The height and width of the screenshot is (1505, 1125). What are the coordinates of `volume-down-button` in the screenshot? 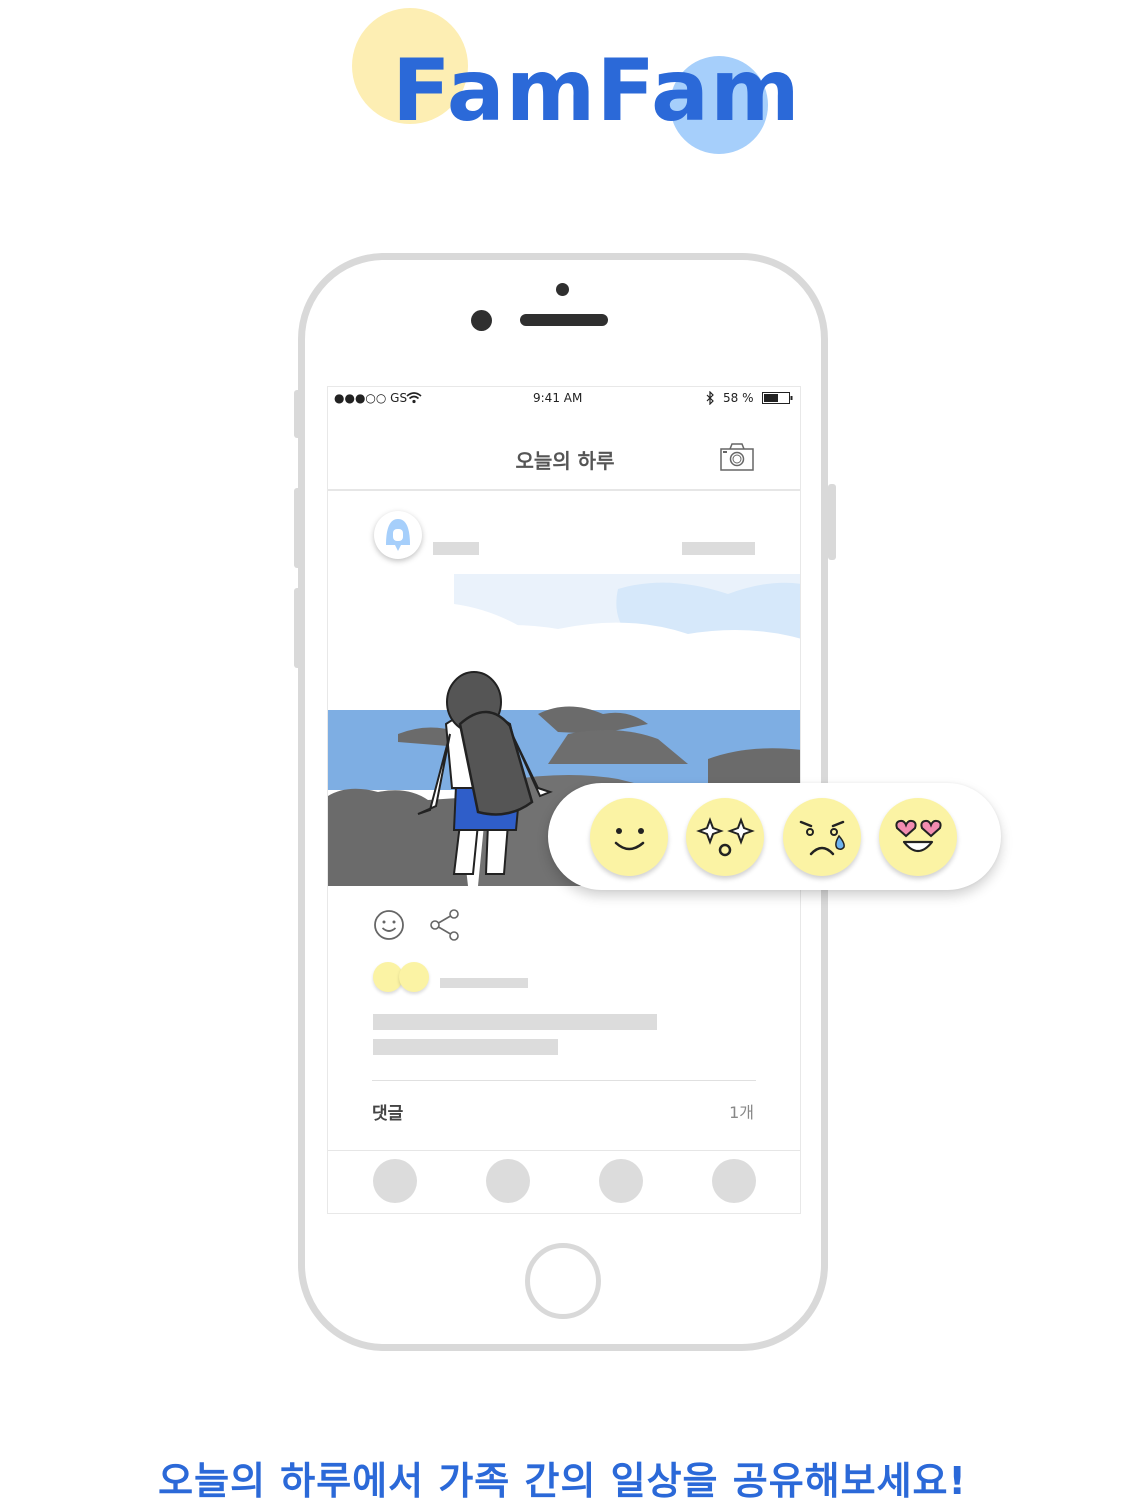 It's located at (298, 628).